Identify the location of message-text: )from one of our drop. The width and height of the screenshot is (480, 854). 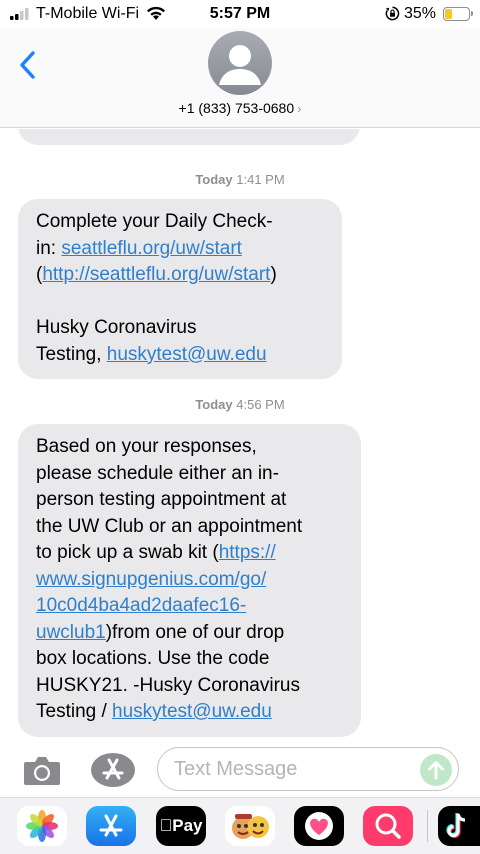
(195, 632).